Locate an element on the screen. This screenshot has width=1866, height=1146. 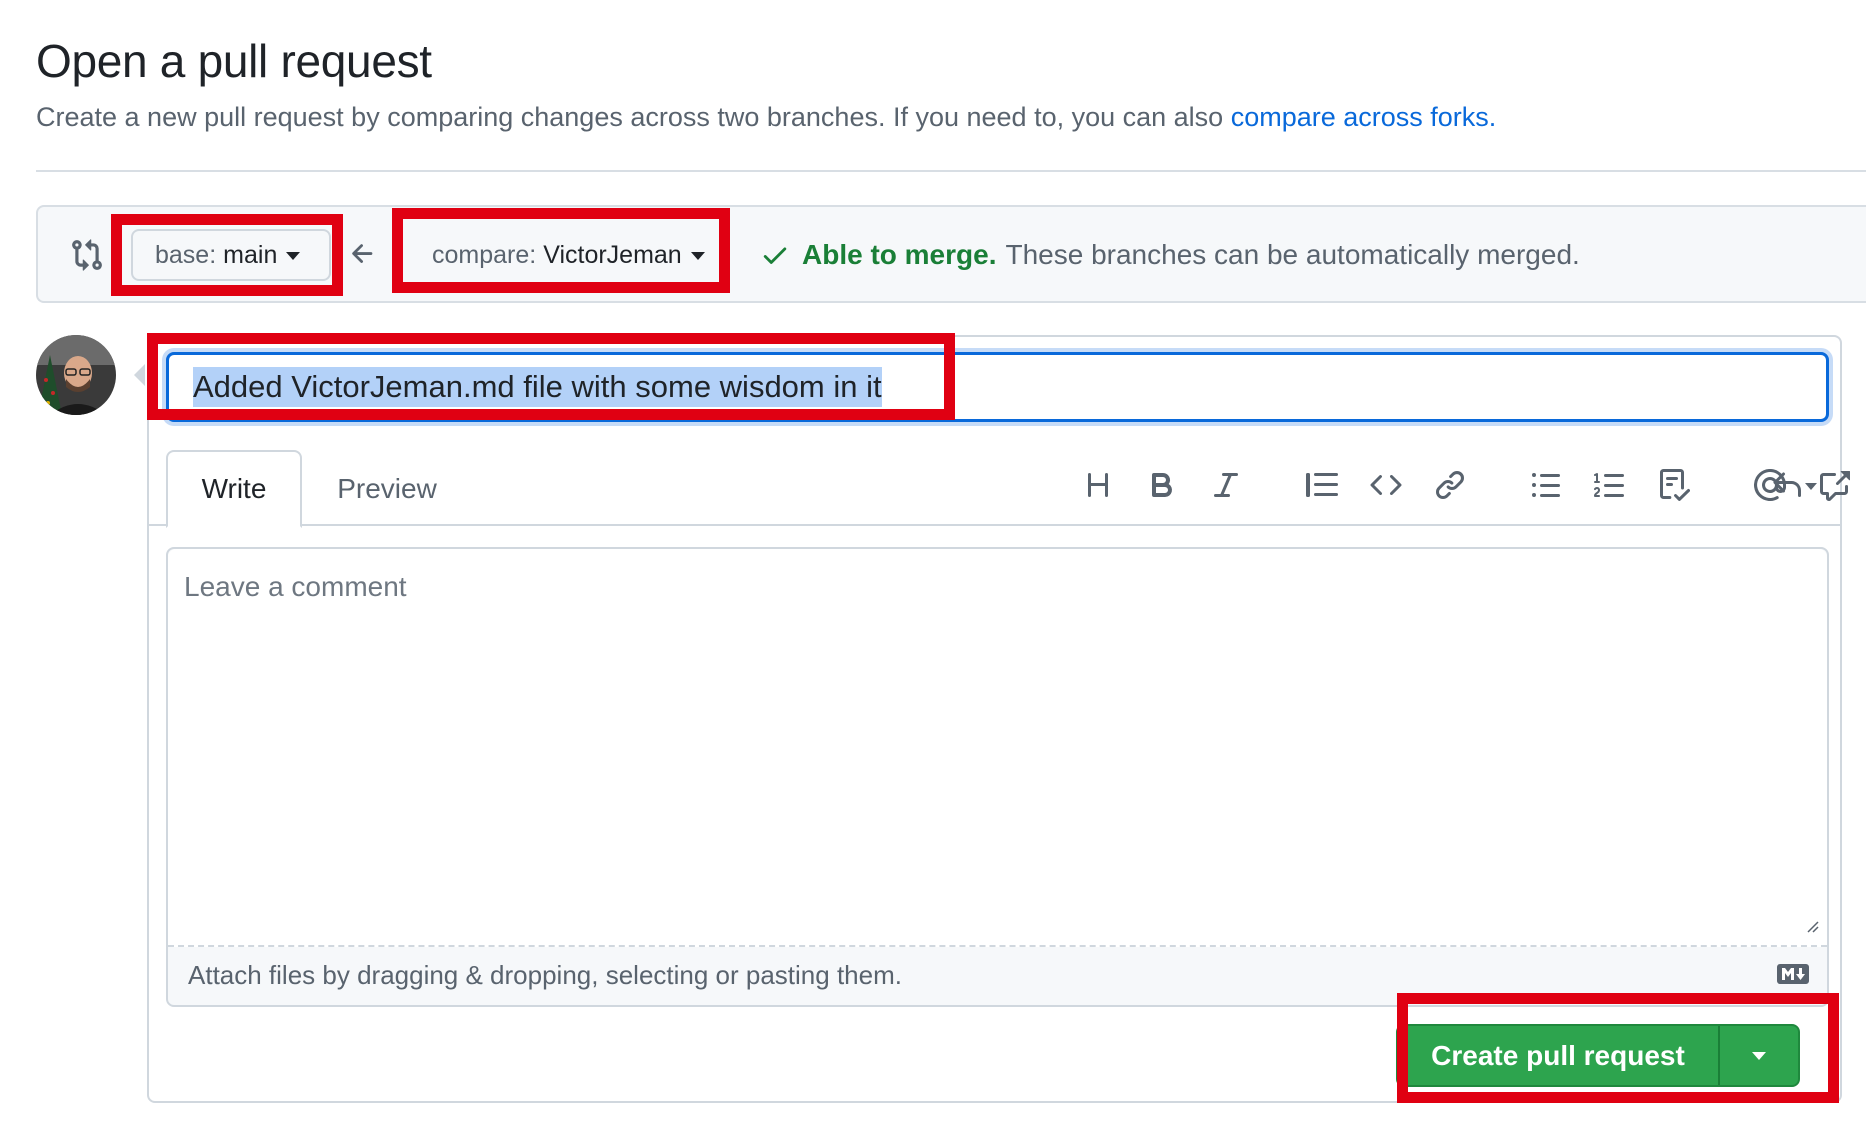
unordered-list-button is located at coordinates (1546, 485).